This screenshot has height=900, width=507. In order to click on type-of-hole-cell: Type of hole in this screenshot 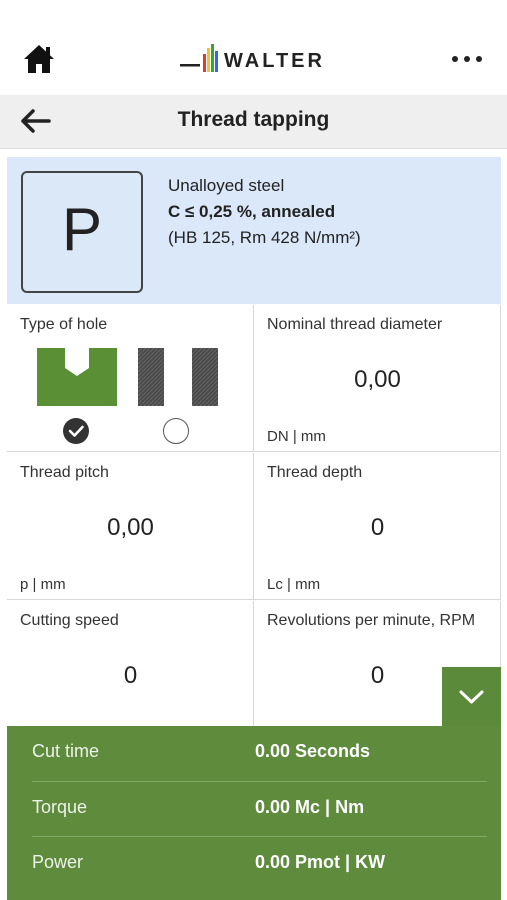, I will do `click(130, 378)`.